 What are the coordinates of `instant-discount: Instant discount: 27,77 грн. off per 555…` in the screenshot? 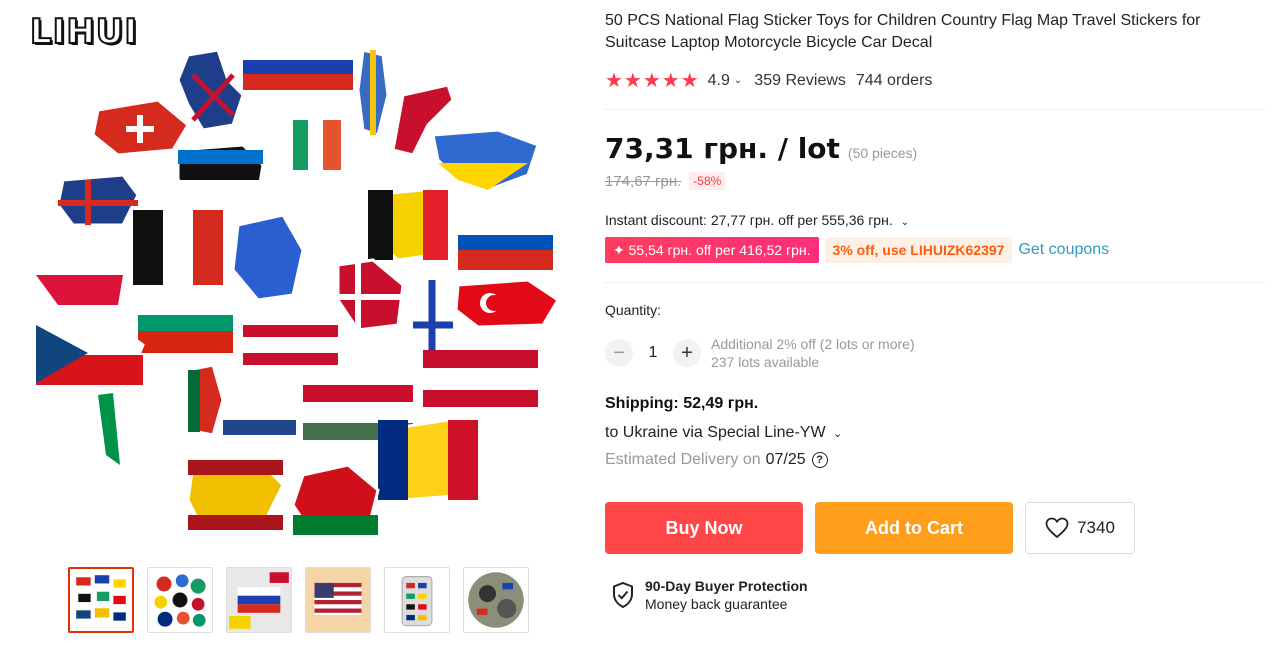 It's located at (757, 220).